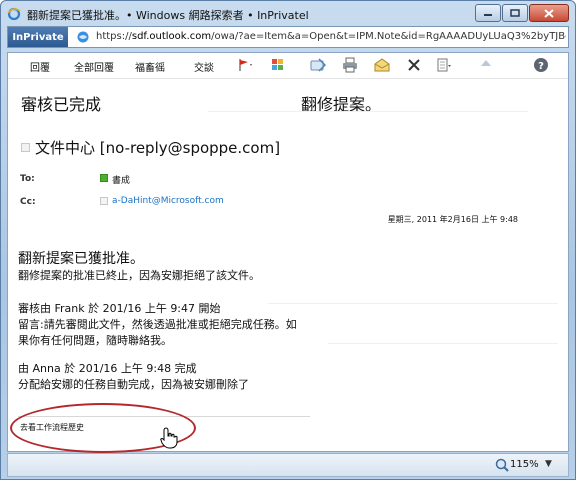 This screenshot has width=576, height=480. What do you see at coordinates (121, 179) in the screenshot?
I see `to-recipient: 書成` at bounding box center [121, 179].